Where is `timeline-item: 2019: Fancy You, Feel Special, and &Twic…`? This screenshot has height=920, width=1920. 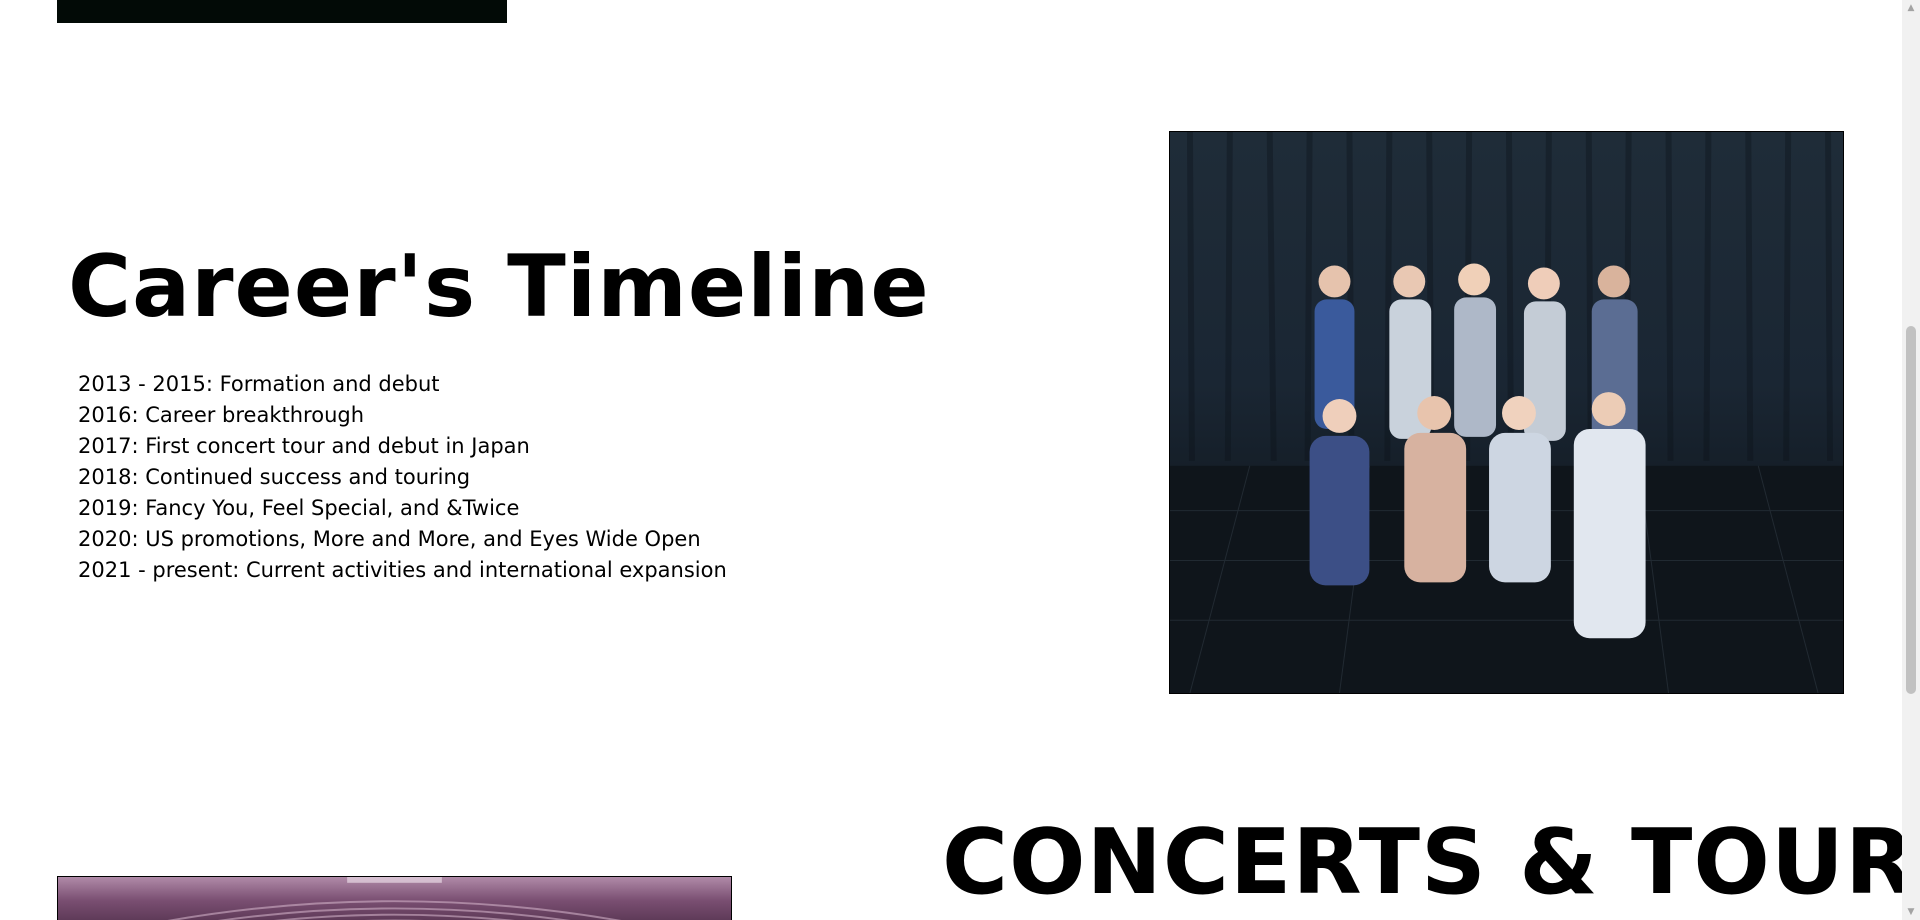
timeline-item: 2019: Fancy You, Feel Special, and &Twic… is located at coordinates (299, 508).